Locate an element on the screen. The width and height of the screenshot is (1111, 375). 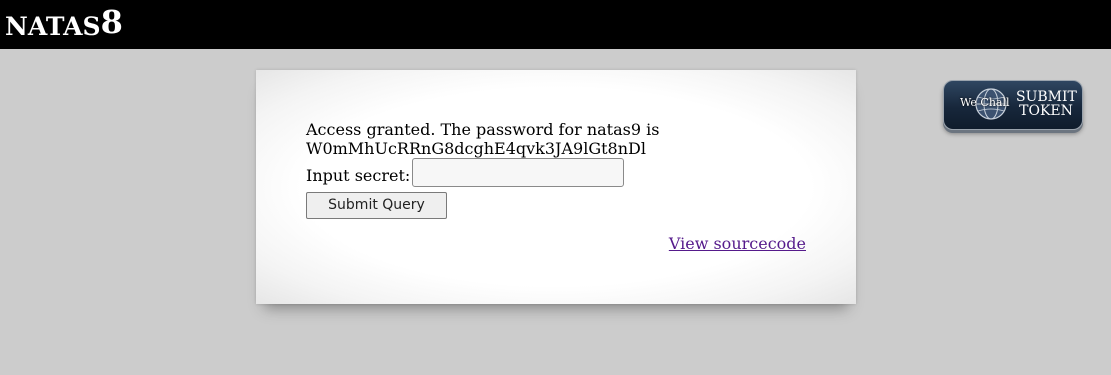
submit-token-line1: SUBMIT is located at coordinates (1046, 97).